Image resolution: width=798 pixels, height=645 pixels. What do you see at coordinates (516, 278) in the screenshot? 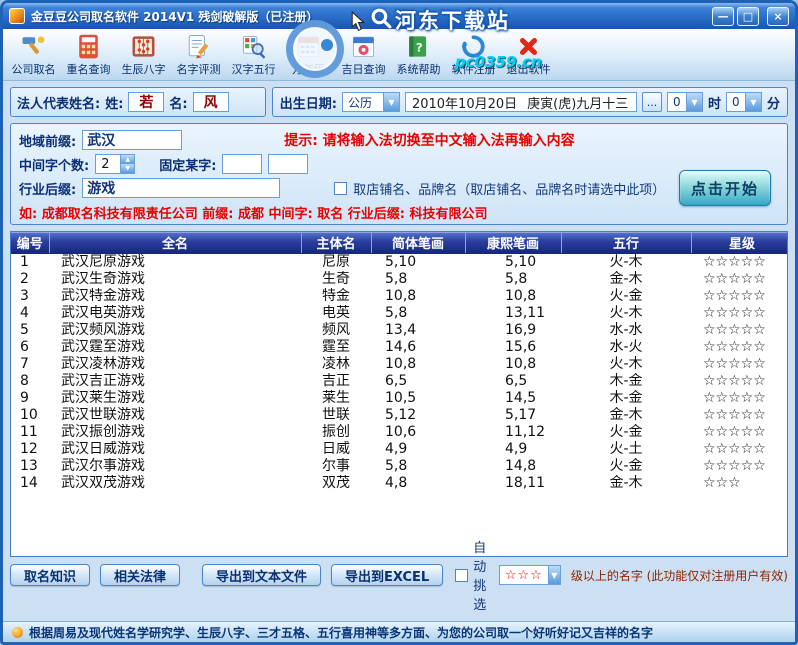
I see `cell-kangxi-strokes: 5,8` at bounding box center [516, 278].